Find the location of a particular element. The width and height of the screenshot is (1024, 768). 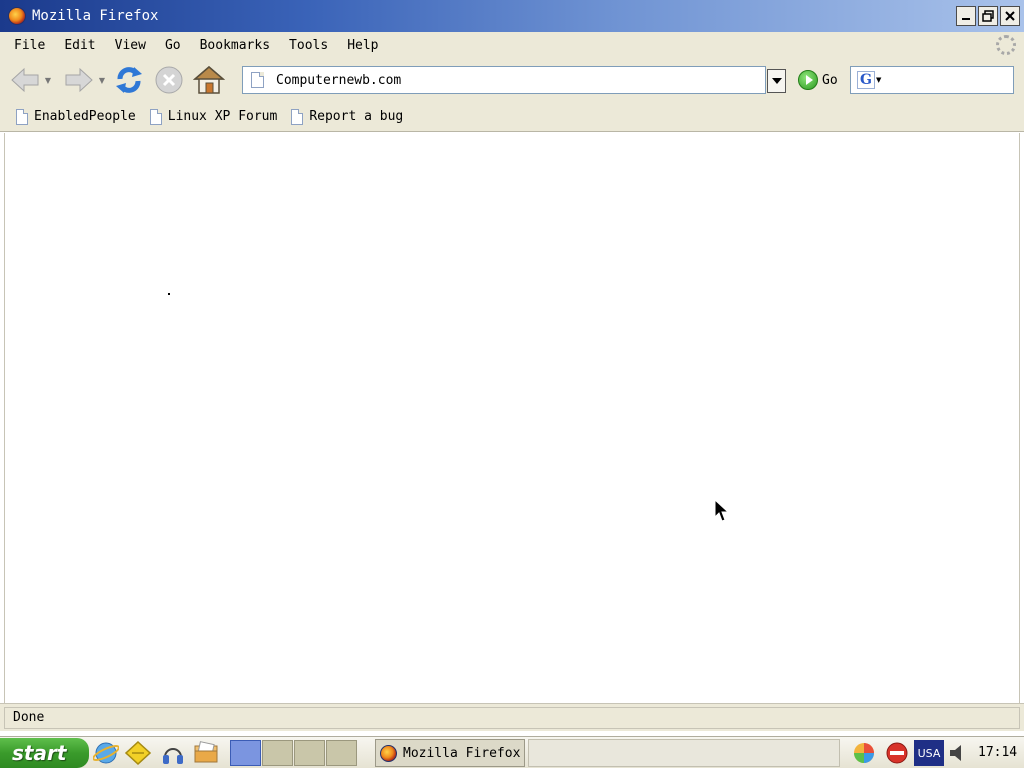

search-engine-dropdown-icon: ▼ is located at coordinates (879, 80).